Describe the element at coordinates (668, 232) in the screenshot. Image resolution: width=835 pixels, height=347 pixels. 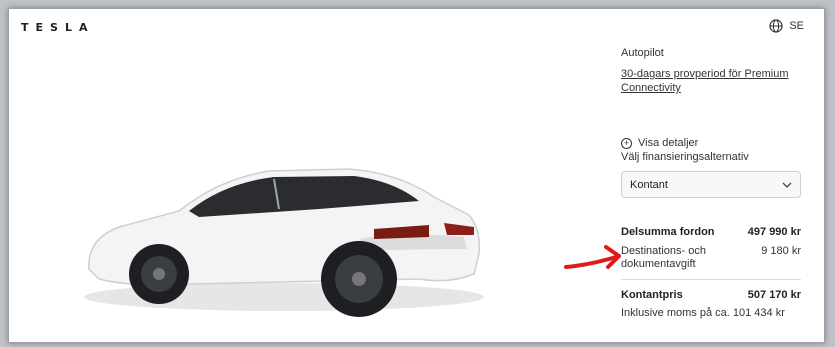
I see `subtotal-label: Delsumma fordon` at that location.